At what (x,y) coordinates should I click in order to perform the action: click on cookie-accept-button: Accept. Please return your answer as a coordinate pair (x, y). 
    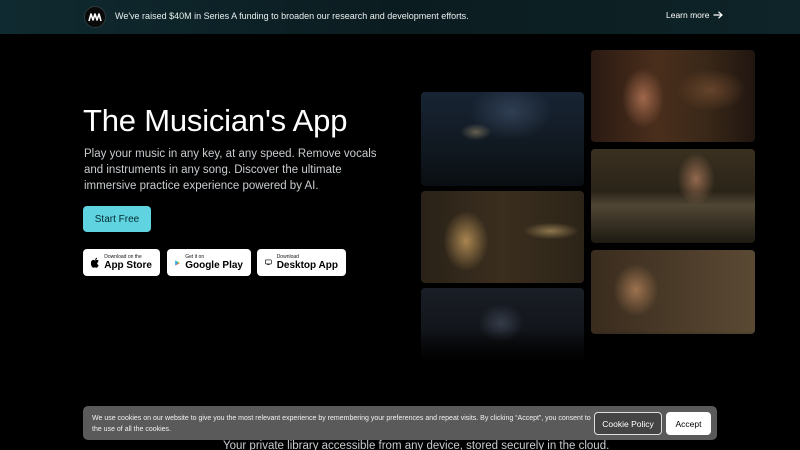
    Looking at the image, I should click on (688, 423).